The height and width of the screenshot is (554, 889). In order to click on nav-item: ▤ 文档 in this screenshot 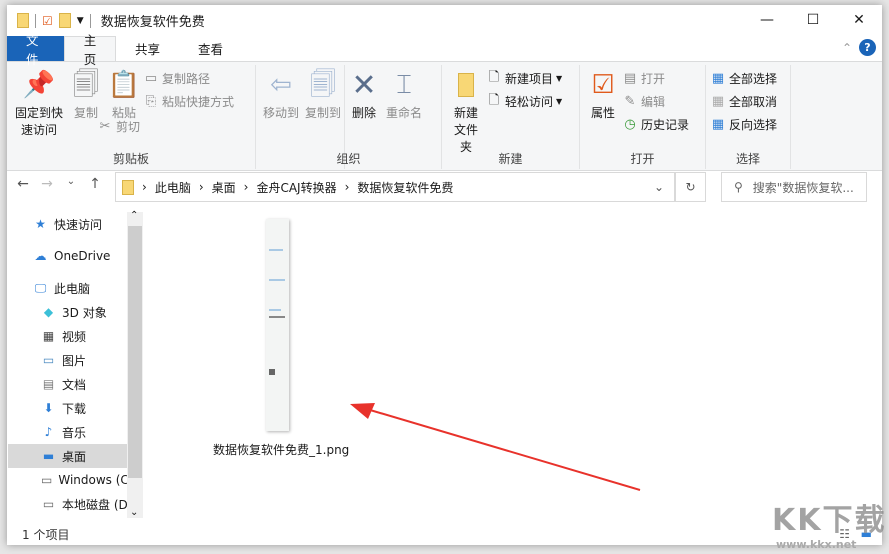, I will do `click(68, 384)`.